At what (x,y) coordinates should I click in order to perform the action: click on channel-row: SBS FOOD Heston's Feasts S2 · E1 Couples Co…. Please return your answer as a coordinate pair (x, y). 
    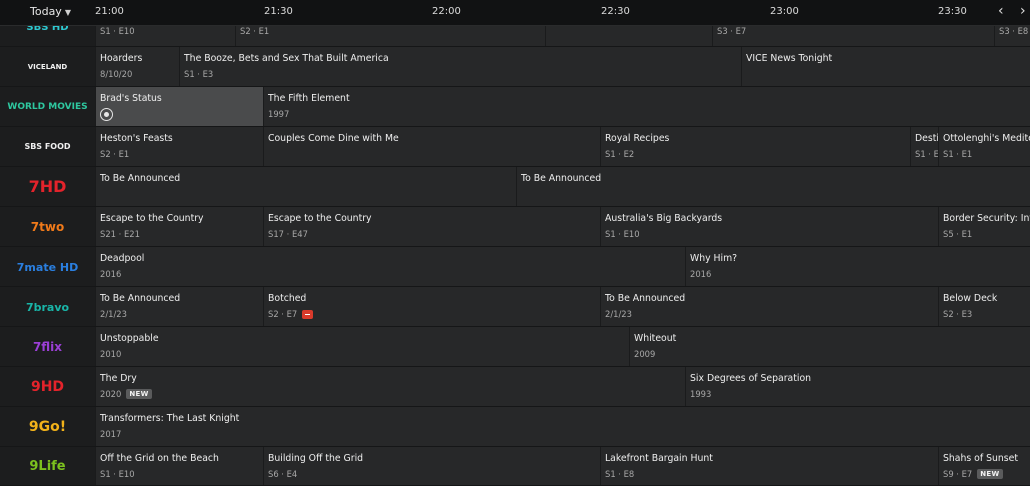
    Looking at the image, I should click on (515, 147).